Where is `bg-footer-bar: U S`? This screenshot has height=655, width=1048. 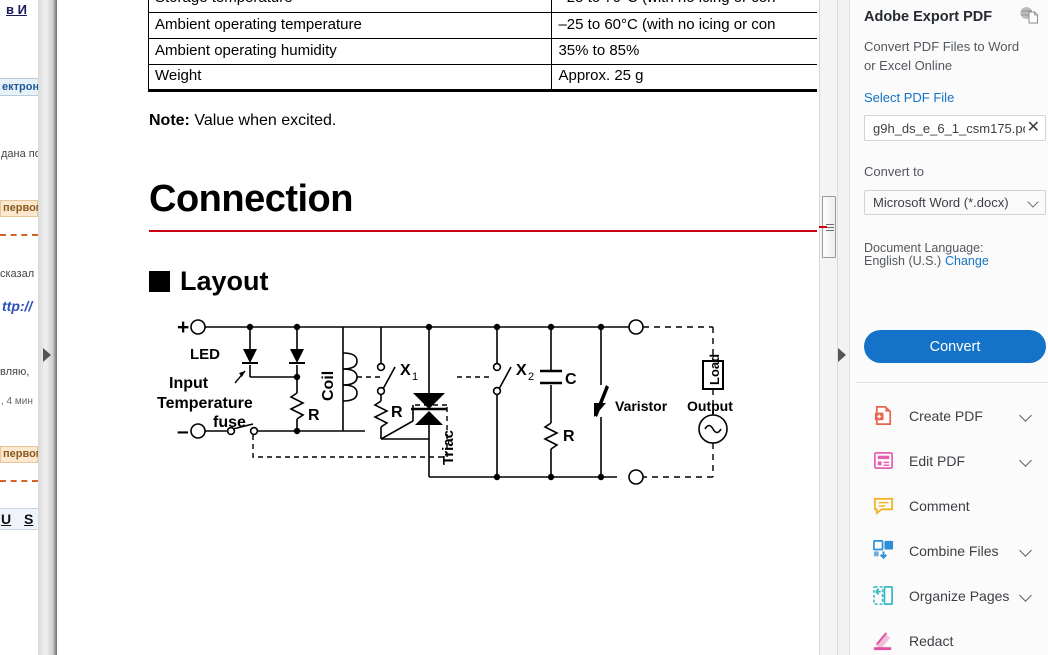
bg-footer-bar: U S is located at coordinates (19, 519).